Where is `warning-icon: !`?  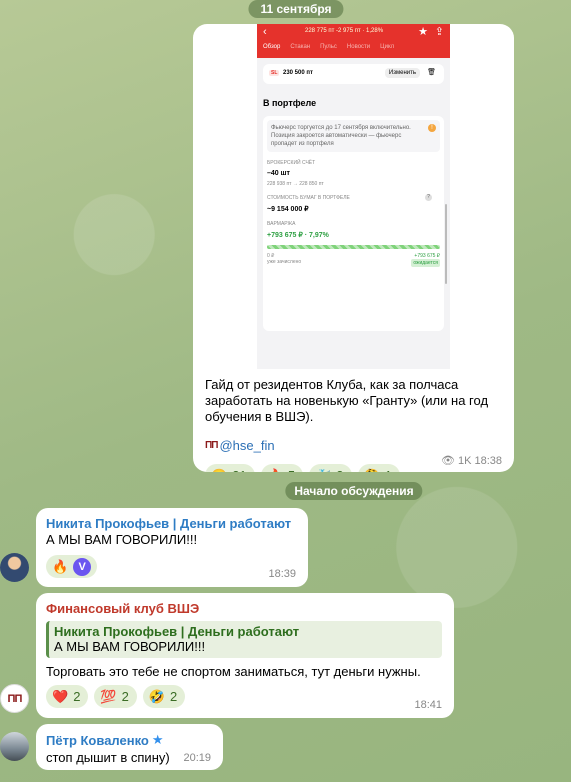
warning-icon: ! is located at coordinates (432, 128).